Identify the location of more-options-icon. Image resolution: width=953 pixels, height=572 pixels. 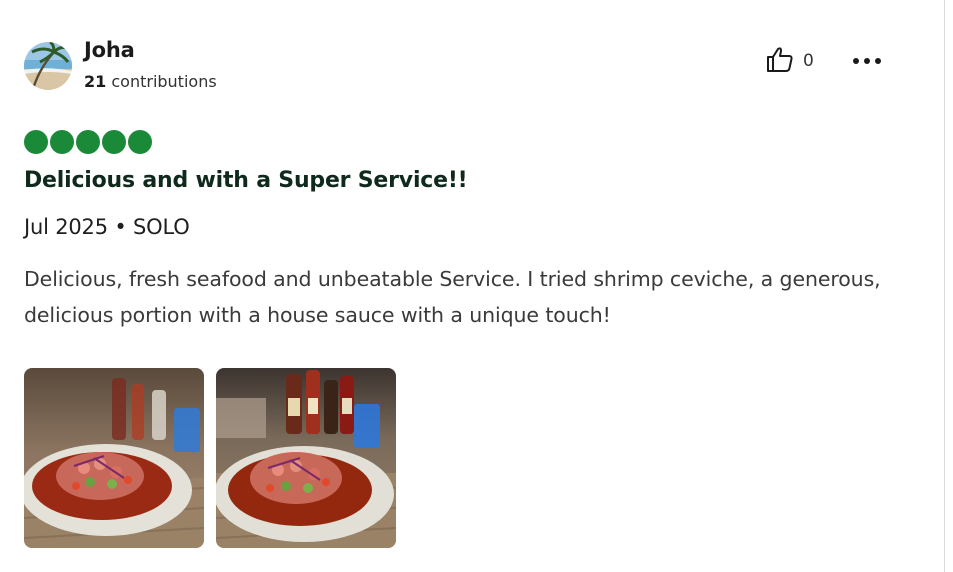
(867, 69).